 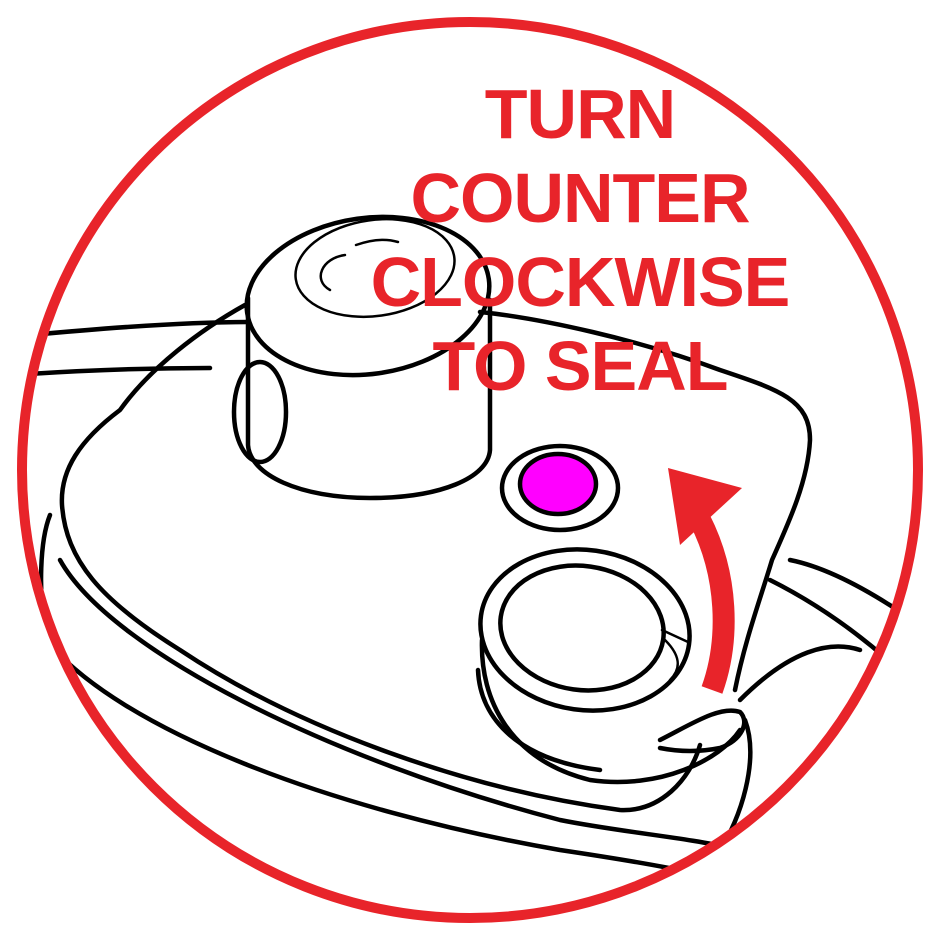 I want to click on knob-base-ring, so click(x=260, y=412).